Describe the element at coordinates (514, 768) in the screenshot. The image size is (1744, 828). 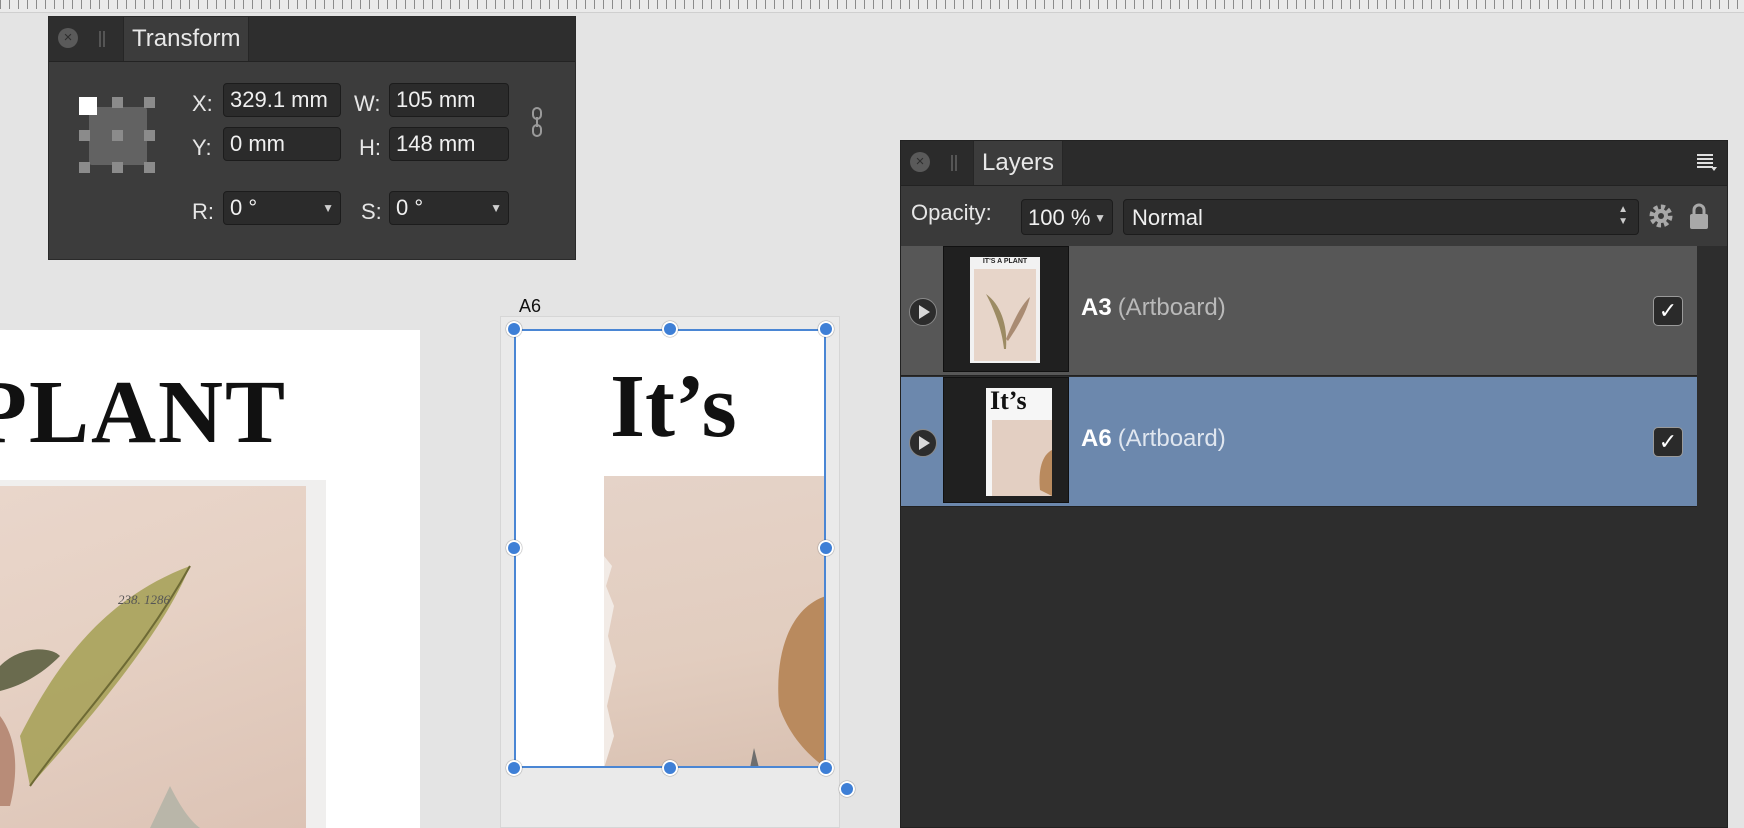
I see `resize-handle-bottom-left` at that location.